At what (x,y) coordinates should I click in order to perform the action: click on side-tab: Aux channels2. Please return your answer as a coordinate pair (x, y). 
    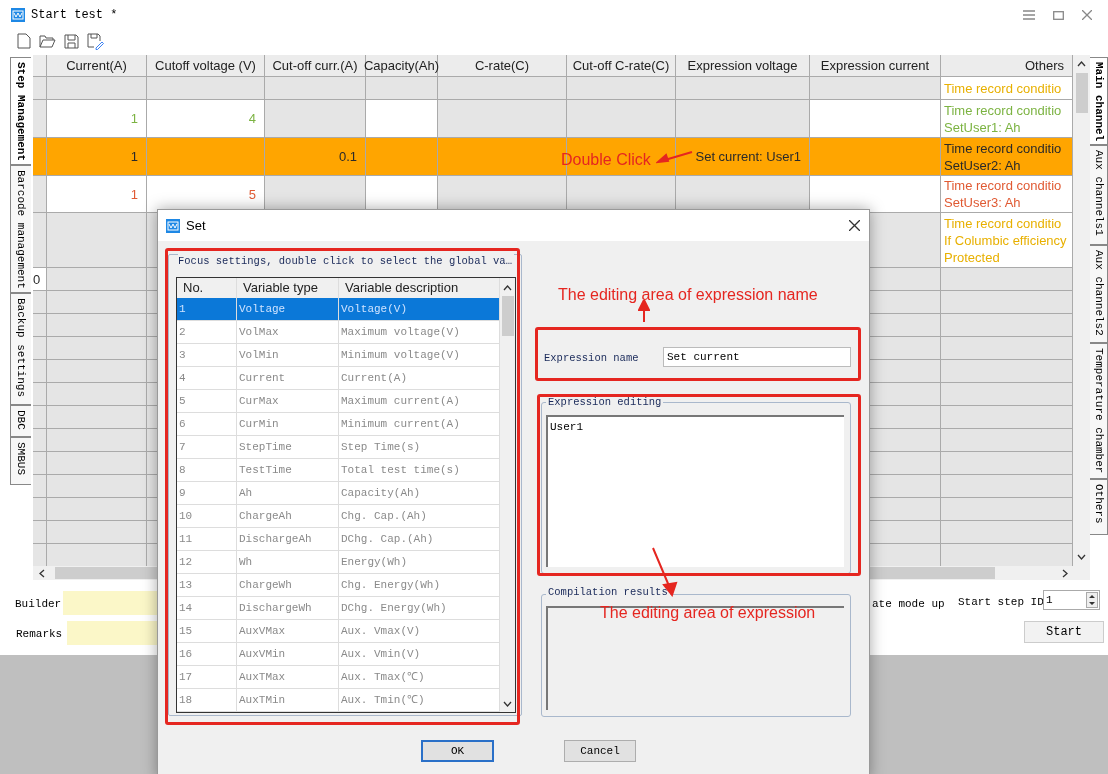
    Looking at the image, I should click on (1099, 294).